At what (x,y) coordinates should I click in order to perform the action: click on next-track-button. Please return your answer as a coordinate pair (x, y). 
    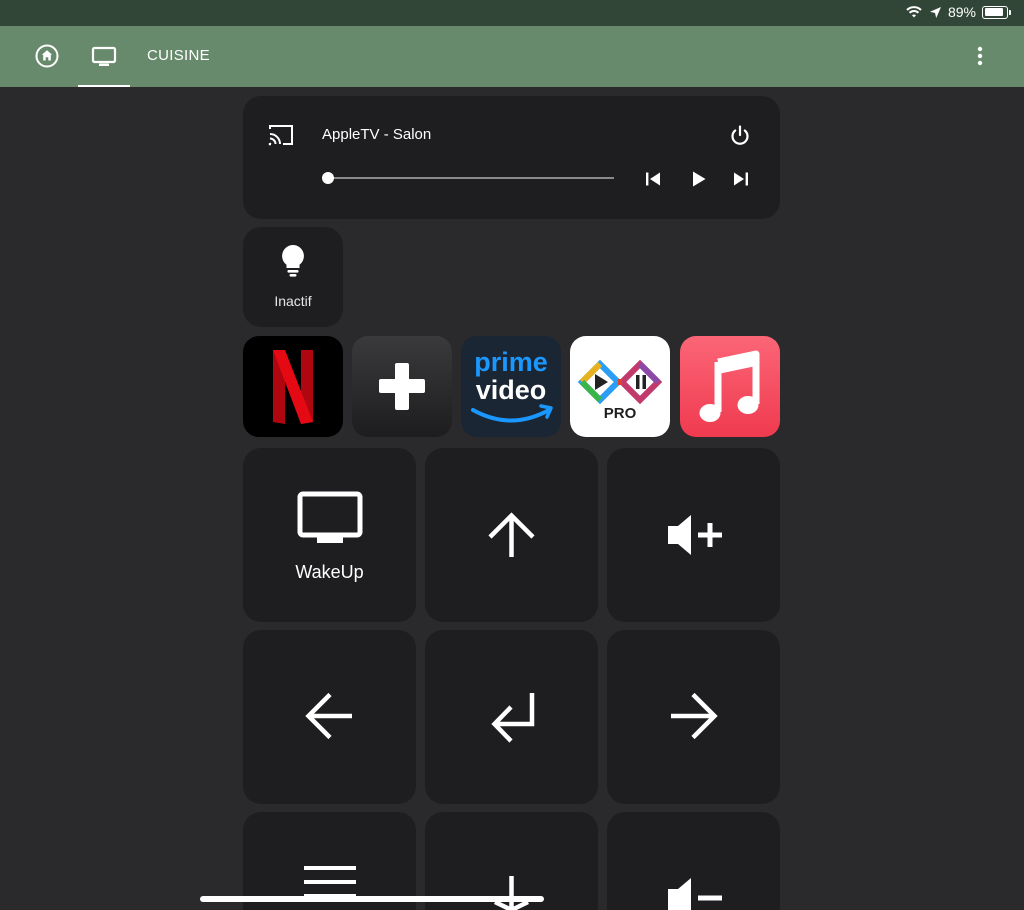
    Looking at the image, I should click on (741, 179).